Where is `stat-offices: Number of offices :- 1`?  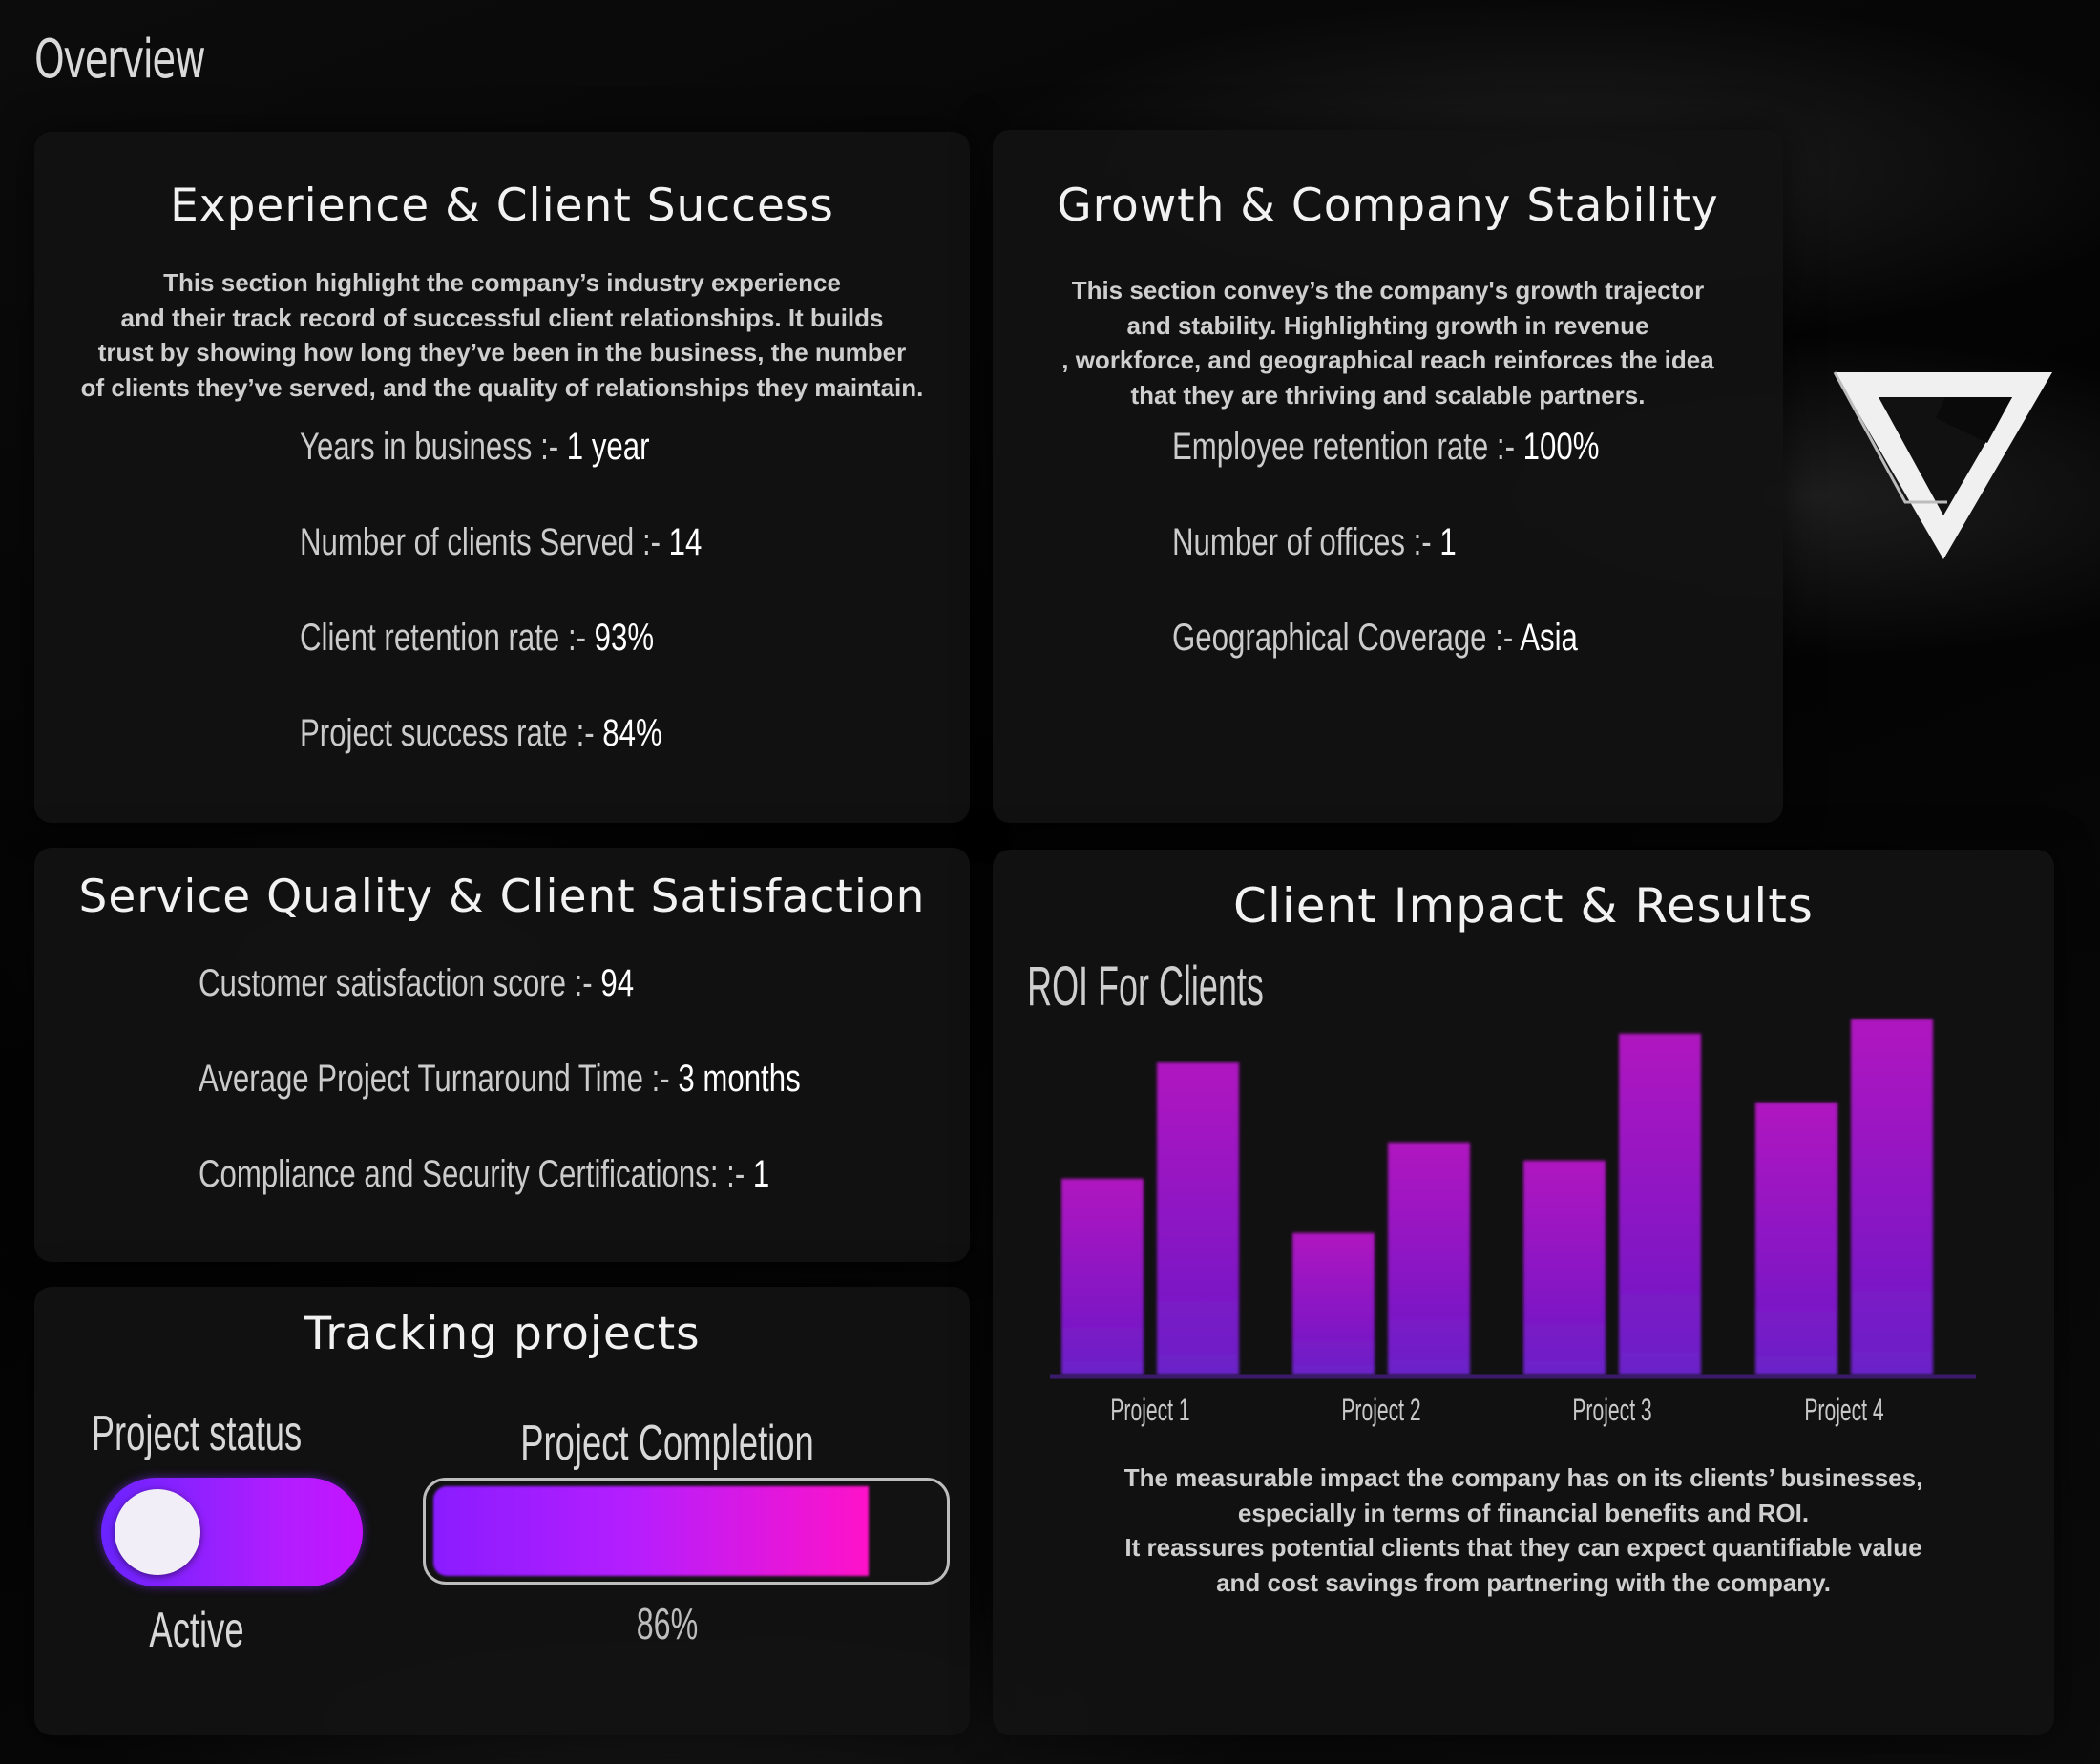 stat-offices: Number of offices :- 1 is located at coordinates (1314, 543).